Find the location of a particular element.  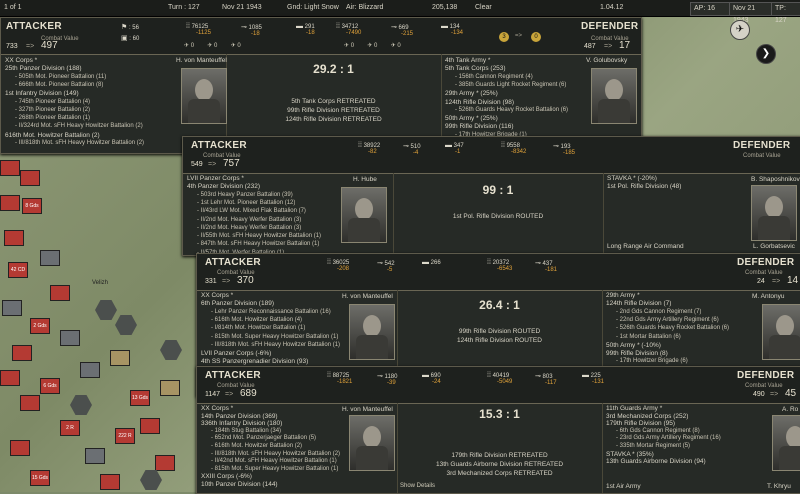

attached-unit: - 1st Mortar Battalion (6) is located at coordinates (648, 337).